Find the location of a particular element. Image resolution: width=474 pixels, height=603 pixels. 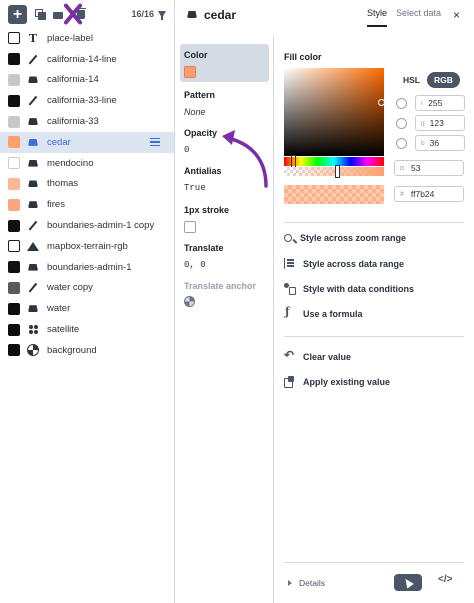

property-color: Color is located at coordinates (224, 63).